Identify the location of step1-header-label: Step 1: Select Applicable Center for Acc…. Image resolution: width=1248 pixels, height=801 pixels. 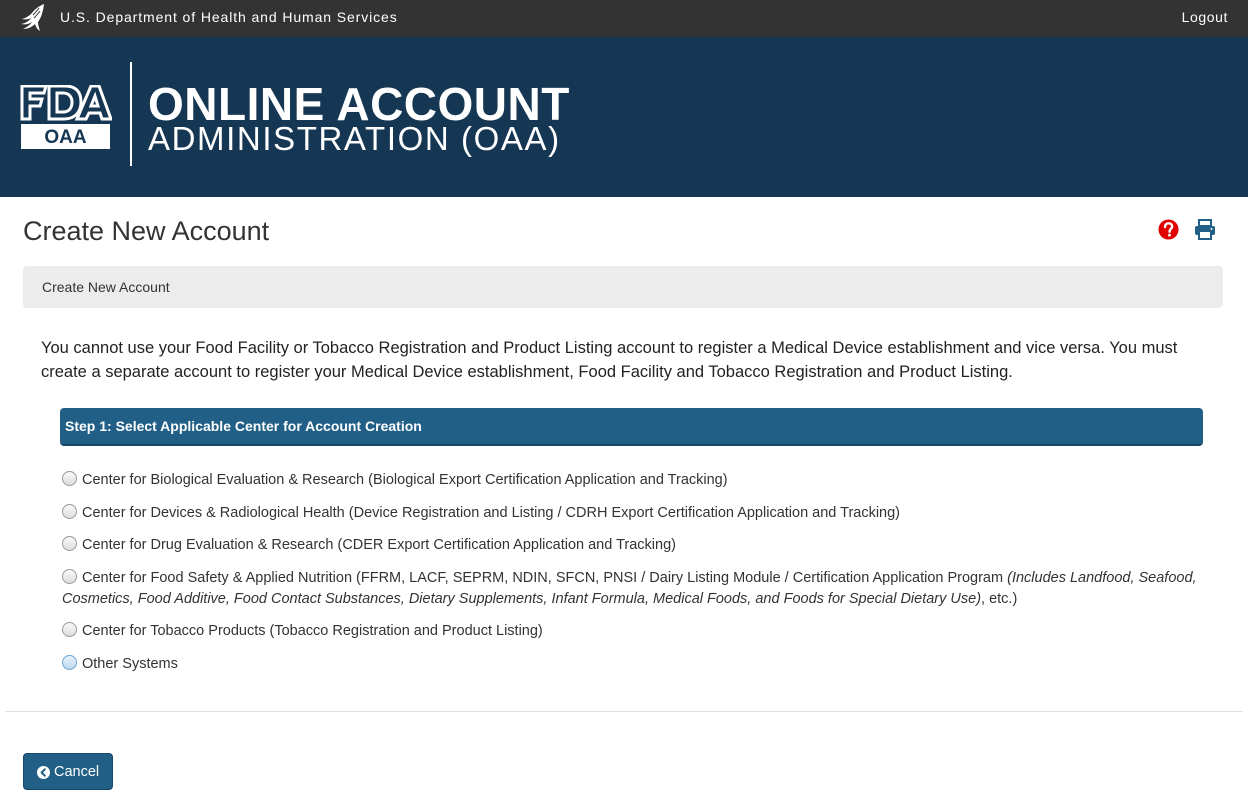
(243, 426).